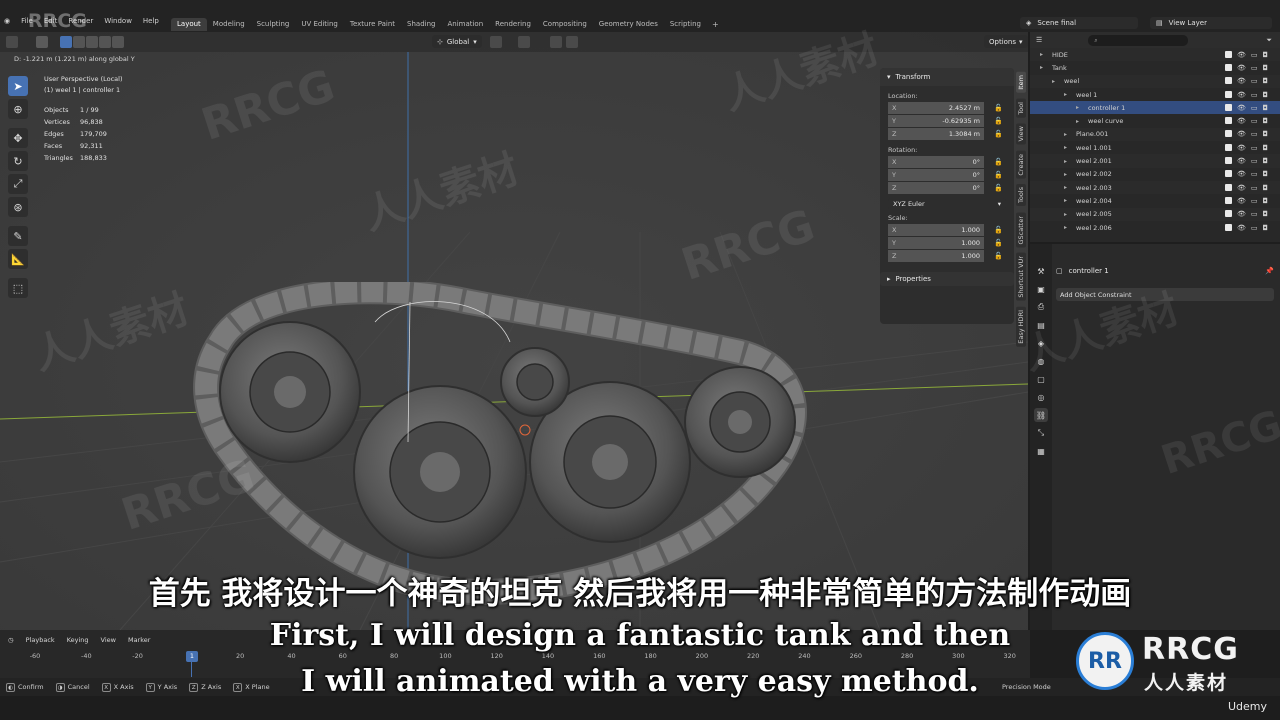 The image size is (1280, 720). I want to click on outliner-row: ▸ HIDE 👁 ▭ ◘, so click(1155, 55).